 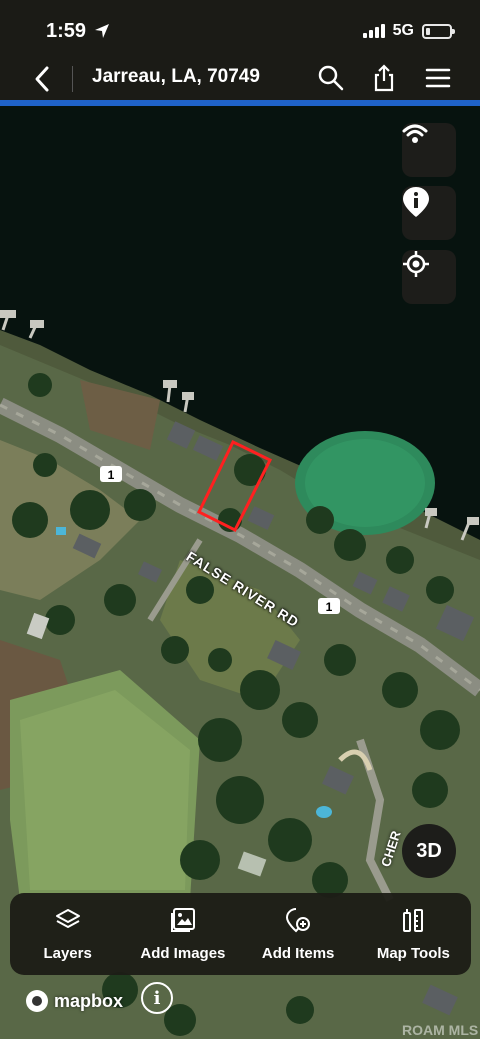 What do you see at coordinates (416, 202) in the screenshot?
I see `info-pin-icon` at bounding box center [416, 202].